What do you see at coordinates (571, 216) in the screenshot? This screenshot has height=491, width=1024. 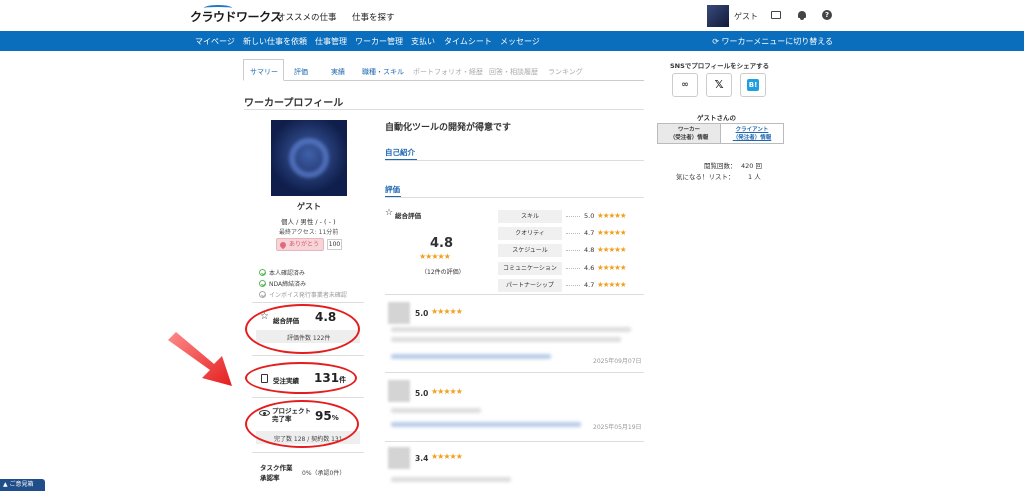 I see `skill-row: スキル 5.0 ★★★★★` at bounding box center [571, 216].